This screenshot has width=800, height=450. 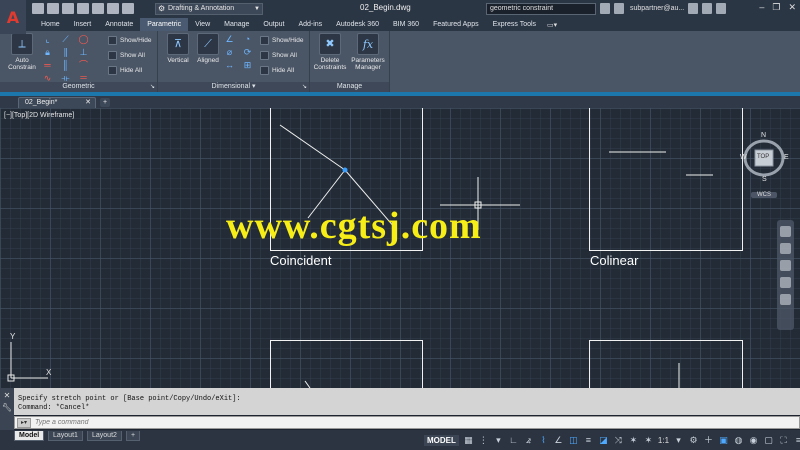 What do you see at coordinates (693, 440) in the screenshot?
I see `workspace-switch-icon: ⚙` at bounding box center [693, 440].